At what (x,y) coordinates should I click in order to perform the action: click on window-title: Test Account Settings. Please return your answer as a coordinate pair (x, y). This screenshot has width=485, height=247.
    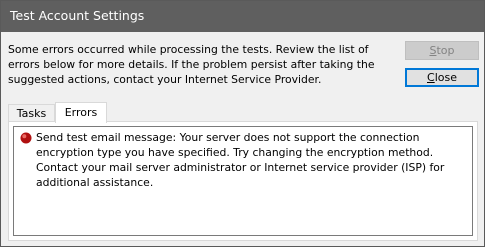
    Looking at the image, I should click on (77, 15).